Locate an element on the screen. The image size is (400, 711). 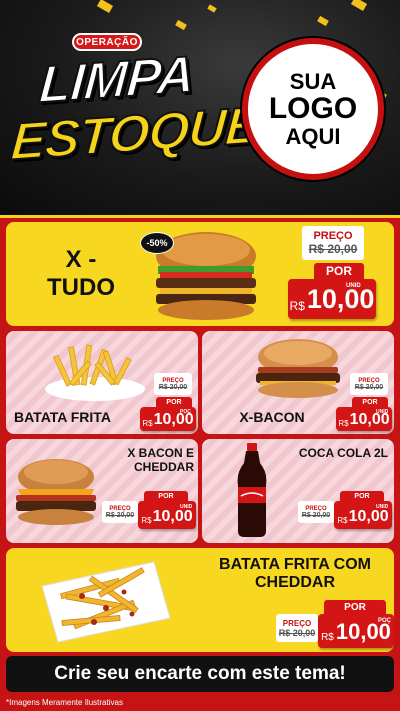
product-name: X - TUDO is located at coordinates (81, 273).